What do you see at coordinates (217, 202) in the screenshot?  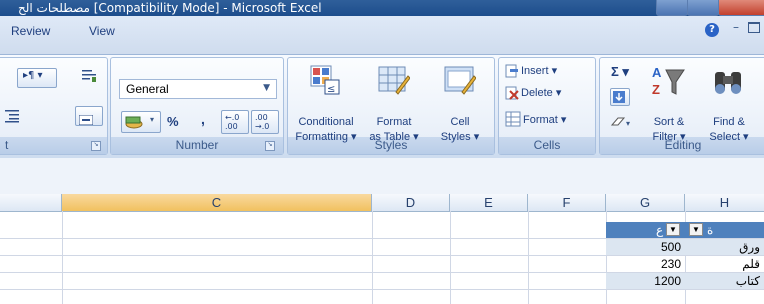 I see `column-header-c: C` at bounding box center [217, 202].